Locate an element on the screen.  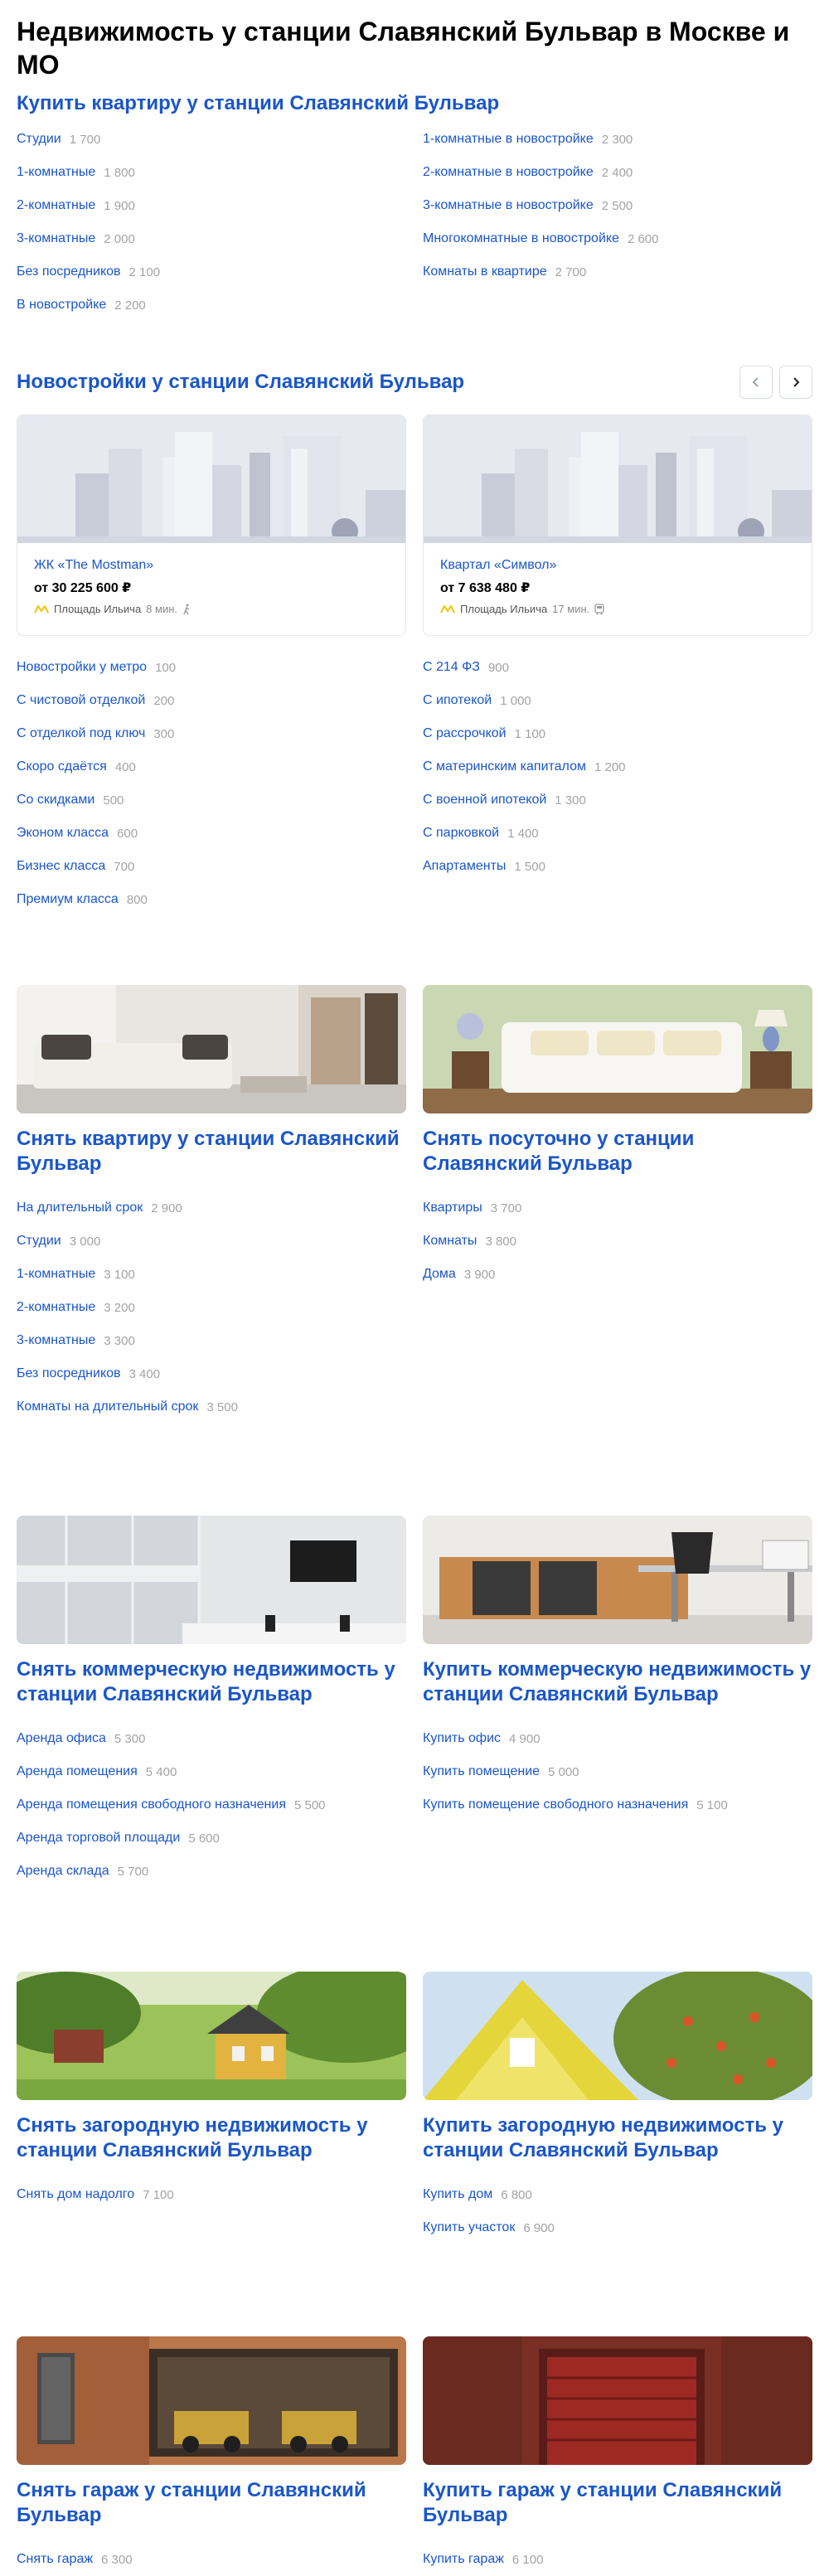
list-item: Аренда торговой площади 5 600 is located at coordinates (211, 1838).